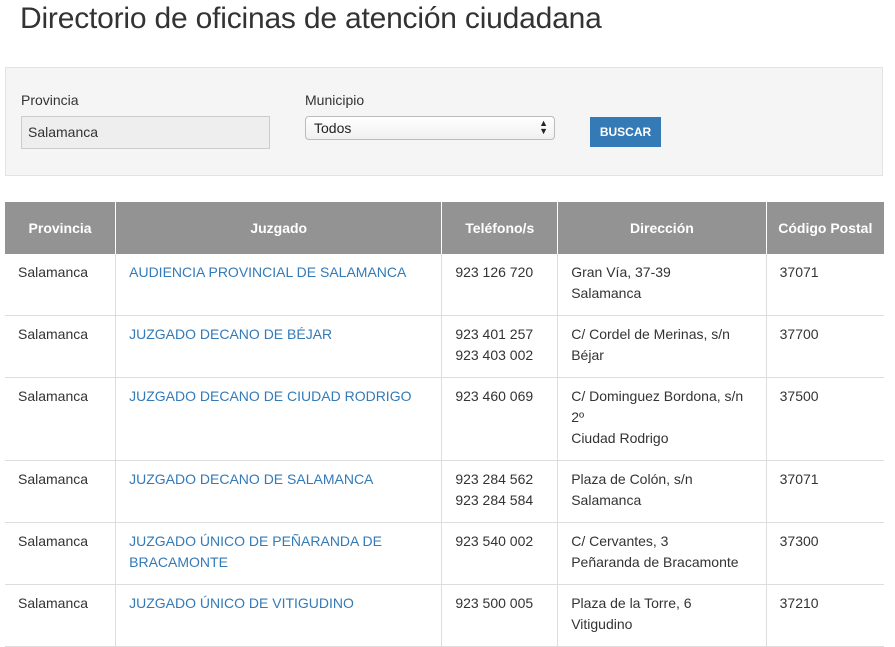 This screenshot has height=647, width=895. What do you see at coordinates (662, 615) in the screenshot?
I see `cell-direccion: Plaza de la Torre, 6 Vitigudino` at bounding box center [662, 615].